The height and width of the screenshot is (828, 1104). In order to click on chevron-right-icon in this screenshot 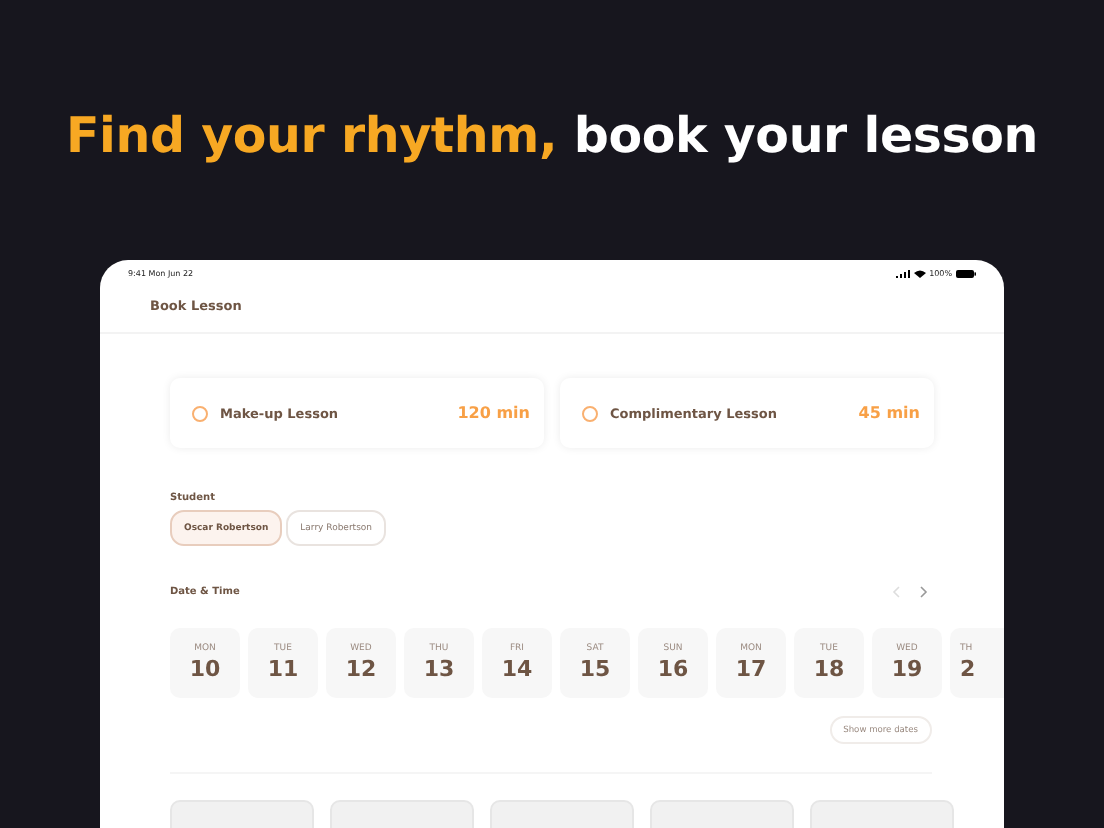, I will do `click(924, 592)`.